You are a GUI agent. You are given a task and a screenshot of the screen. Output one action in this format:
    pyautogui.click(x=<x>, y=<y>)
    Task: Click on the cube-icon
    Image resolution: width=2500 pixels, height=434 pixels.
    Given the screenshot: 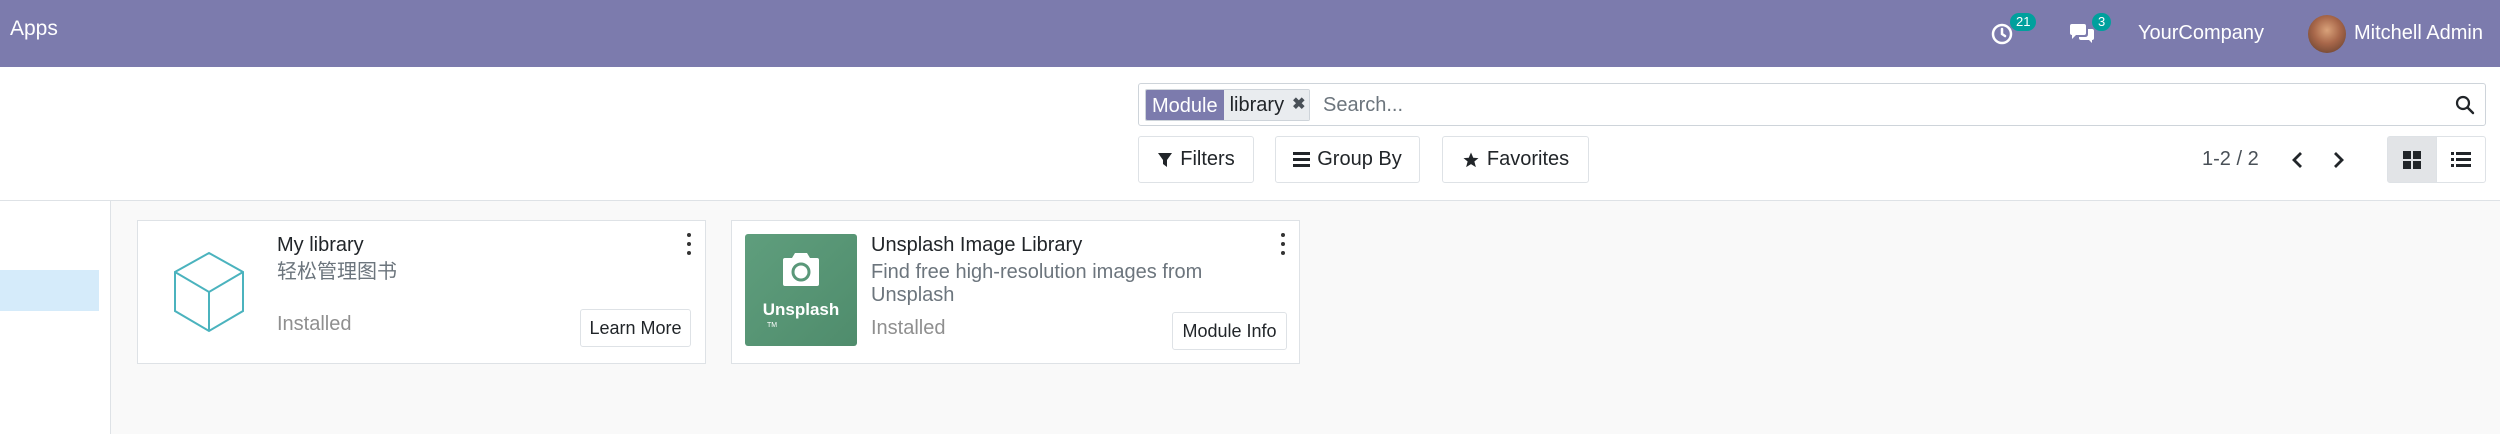 What is the action you would take?
    pyautogui.click(x=209, y=292)
    